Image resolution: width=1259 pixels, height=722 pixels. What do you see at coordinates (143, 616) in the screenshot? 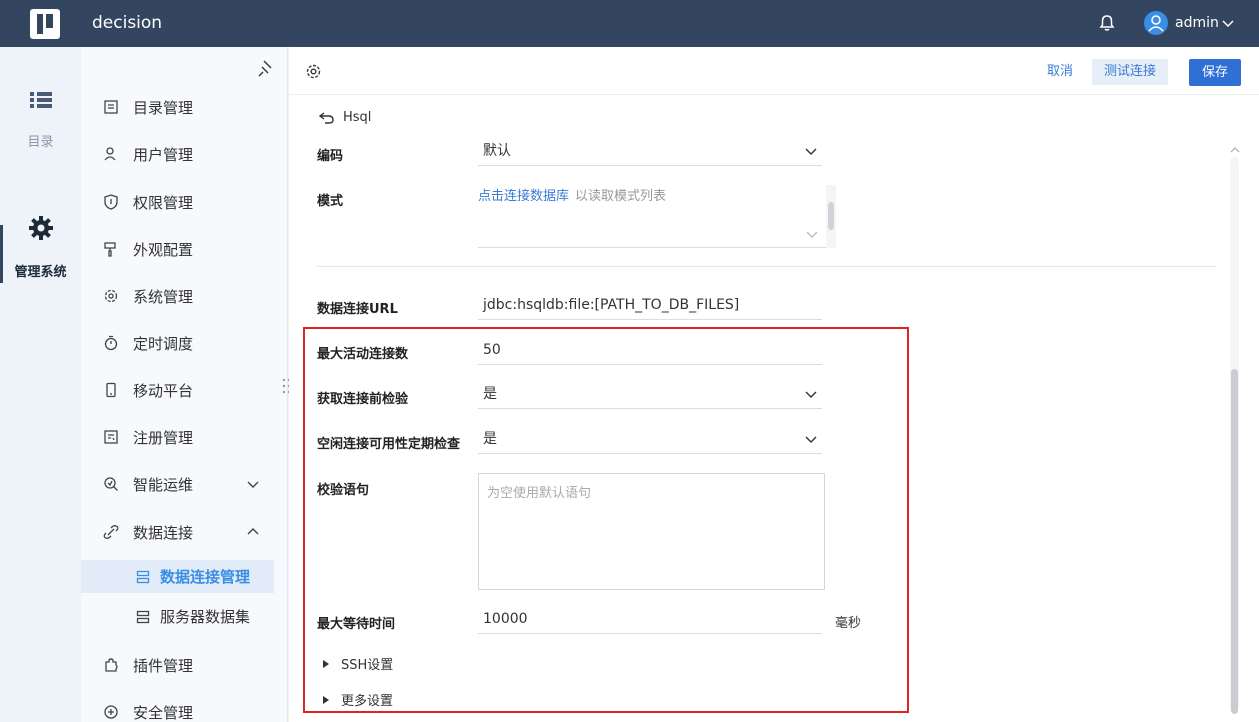
I see `dataset-icon` at bounding box center [143, 616].